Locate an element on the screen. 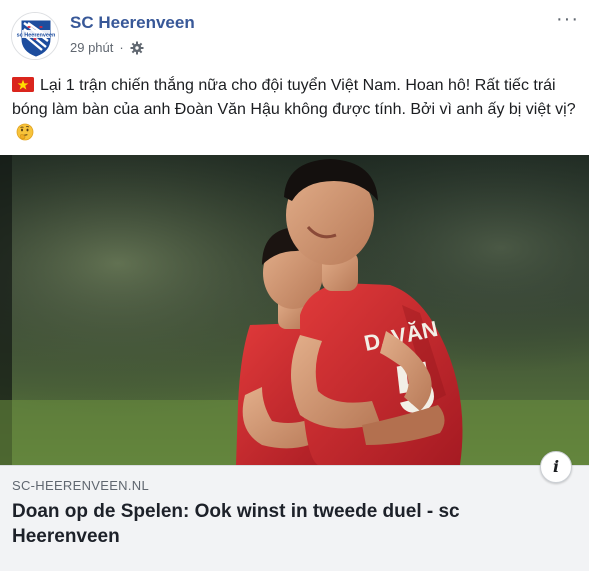 This screenshot has width=589, height=571. post-meta: 29 phút · is located at coordinates (107, 47).